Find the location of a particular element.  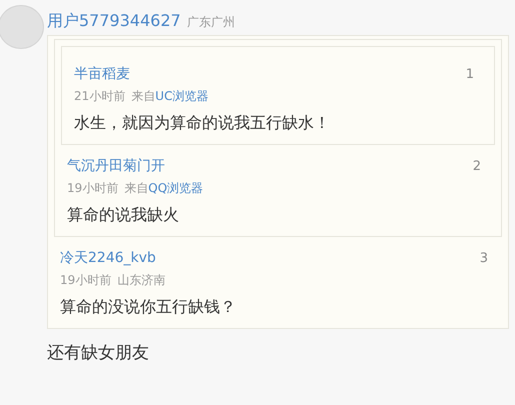

floor-number: 3 is located at coordinates (484, 258).